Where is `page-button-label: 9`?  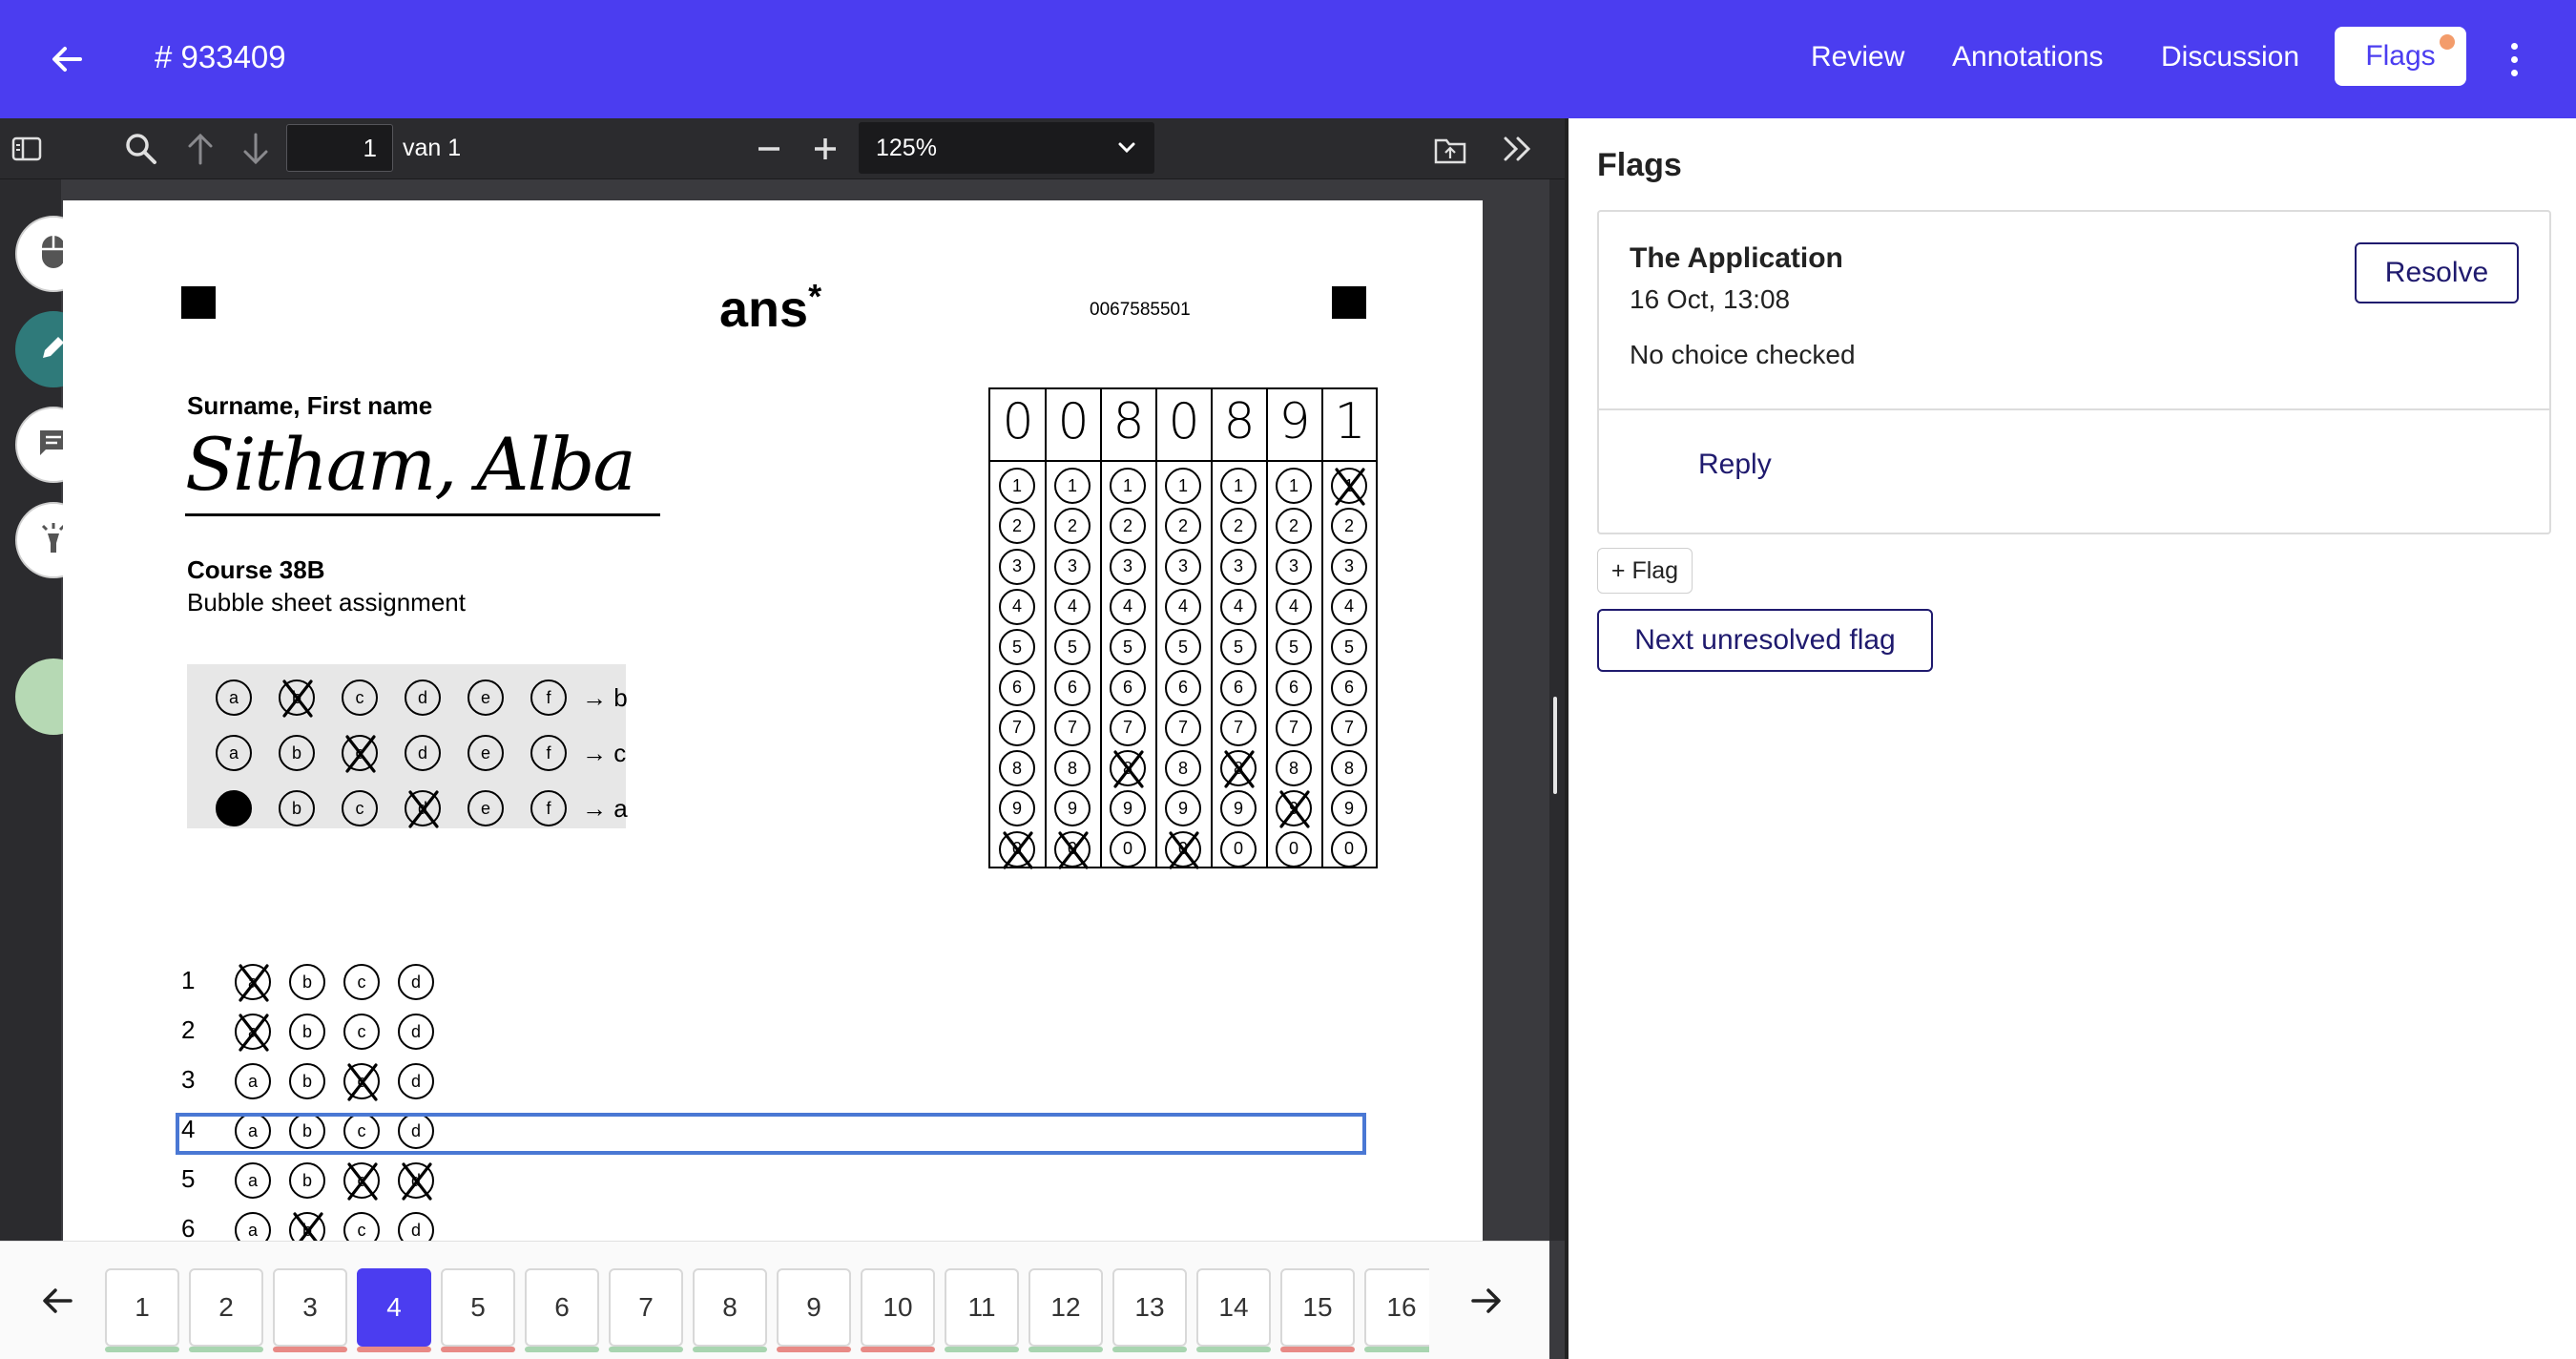 page-button-label: 9 is located at coordinates (813, 1307).